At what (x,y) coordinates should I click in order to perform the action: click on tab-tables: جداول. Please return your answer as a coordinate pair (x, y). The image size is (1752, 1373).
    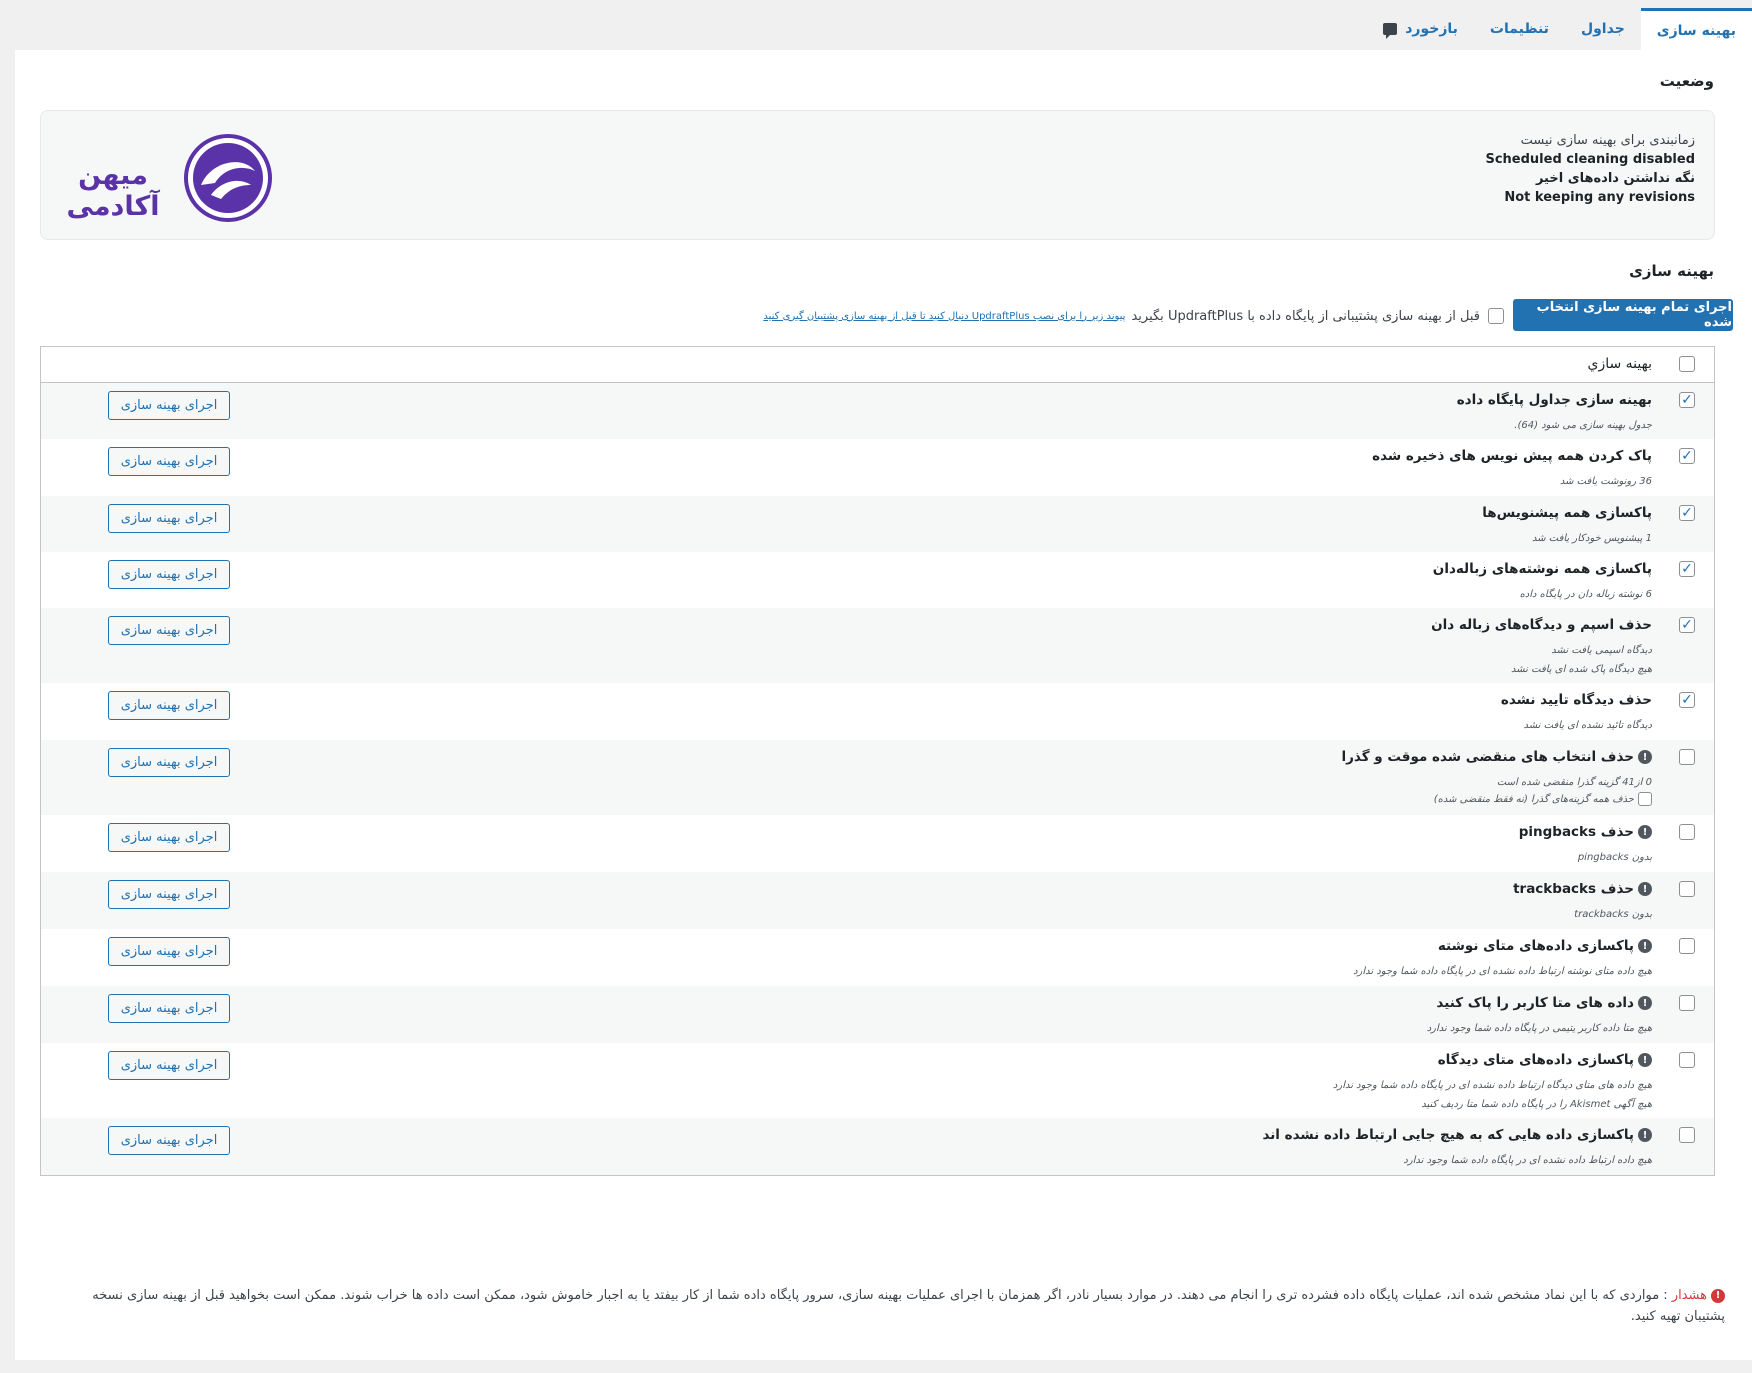
    Looking at the image, I should click on (1603, 29).